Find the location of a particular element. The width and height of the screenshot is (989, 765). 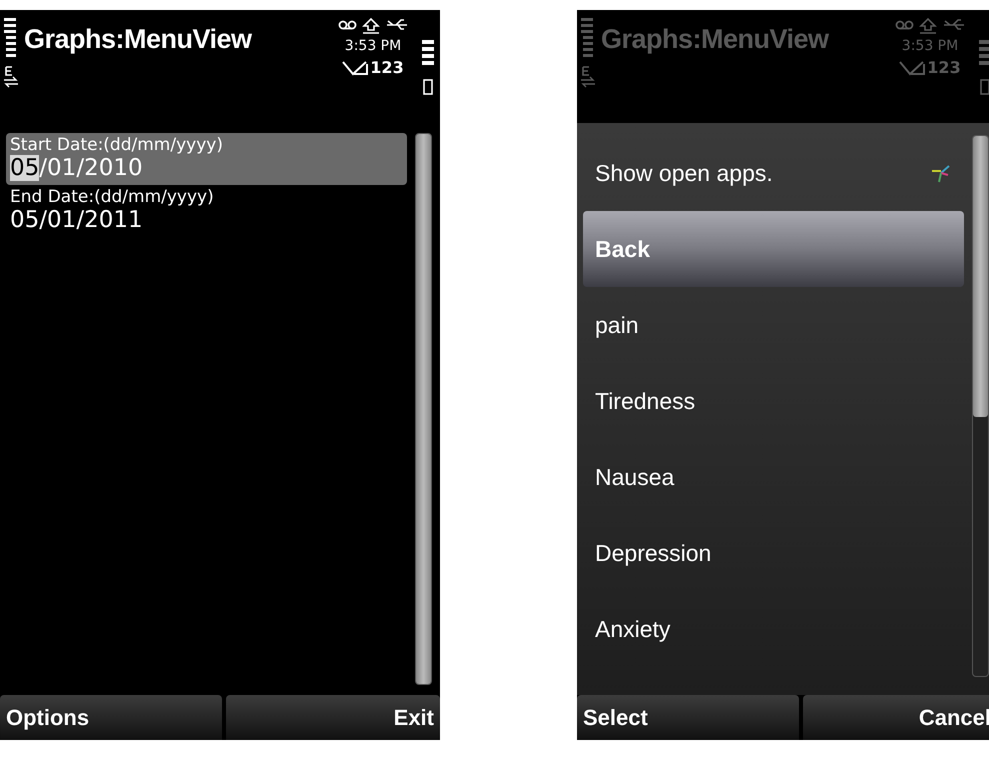

field-label: Start Date:(dd/mm/yyyy) is located at coordinates (117, 145).